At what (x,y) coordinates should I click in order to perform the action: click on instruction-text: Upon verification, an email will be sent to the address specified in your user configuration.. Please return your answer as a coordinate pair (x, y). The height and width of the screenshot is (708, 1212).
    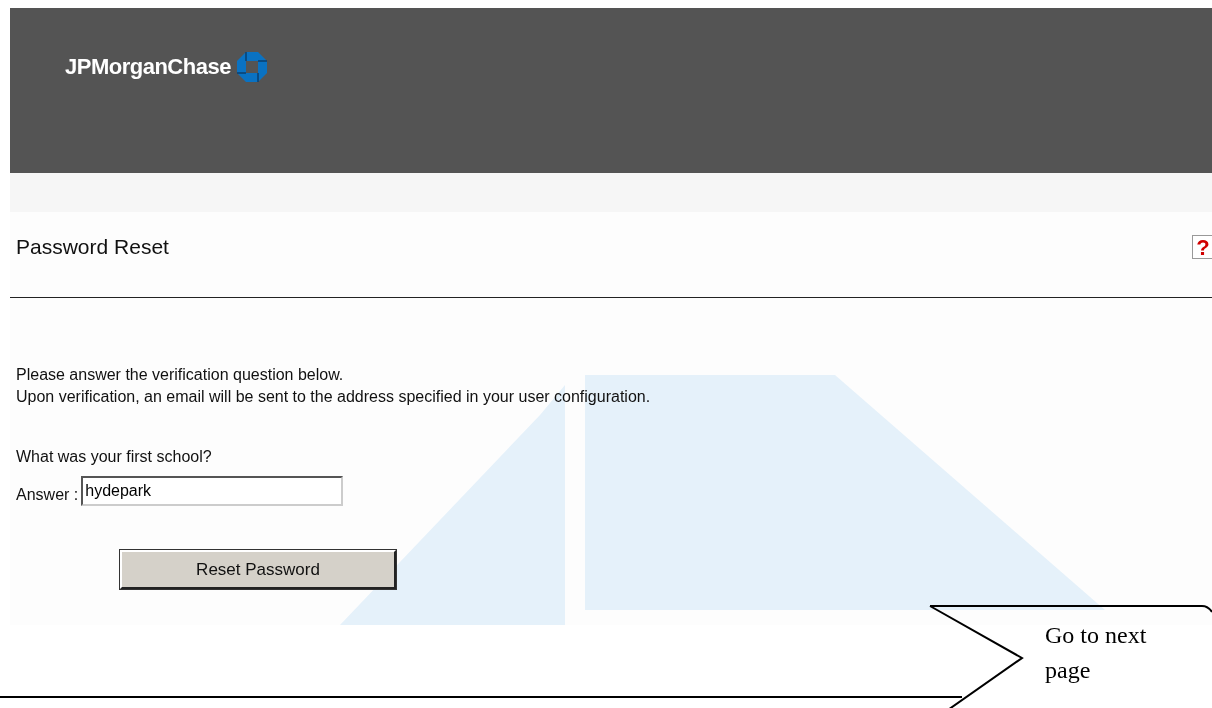
    Looking at the image, I should click on (334, 397).